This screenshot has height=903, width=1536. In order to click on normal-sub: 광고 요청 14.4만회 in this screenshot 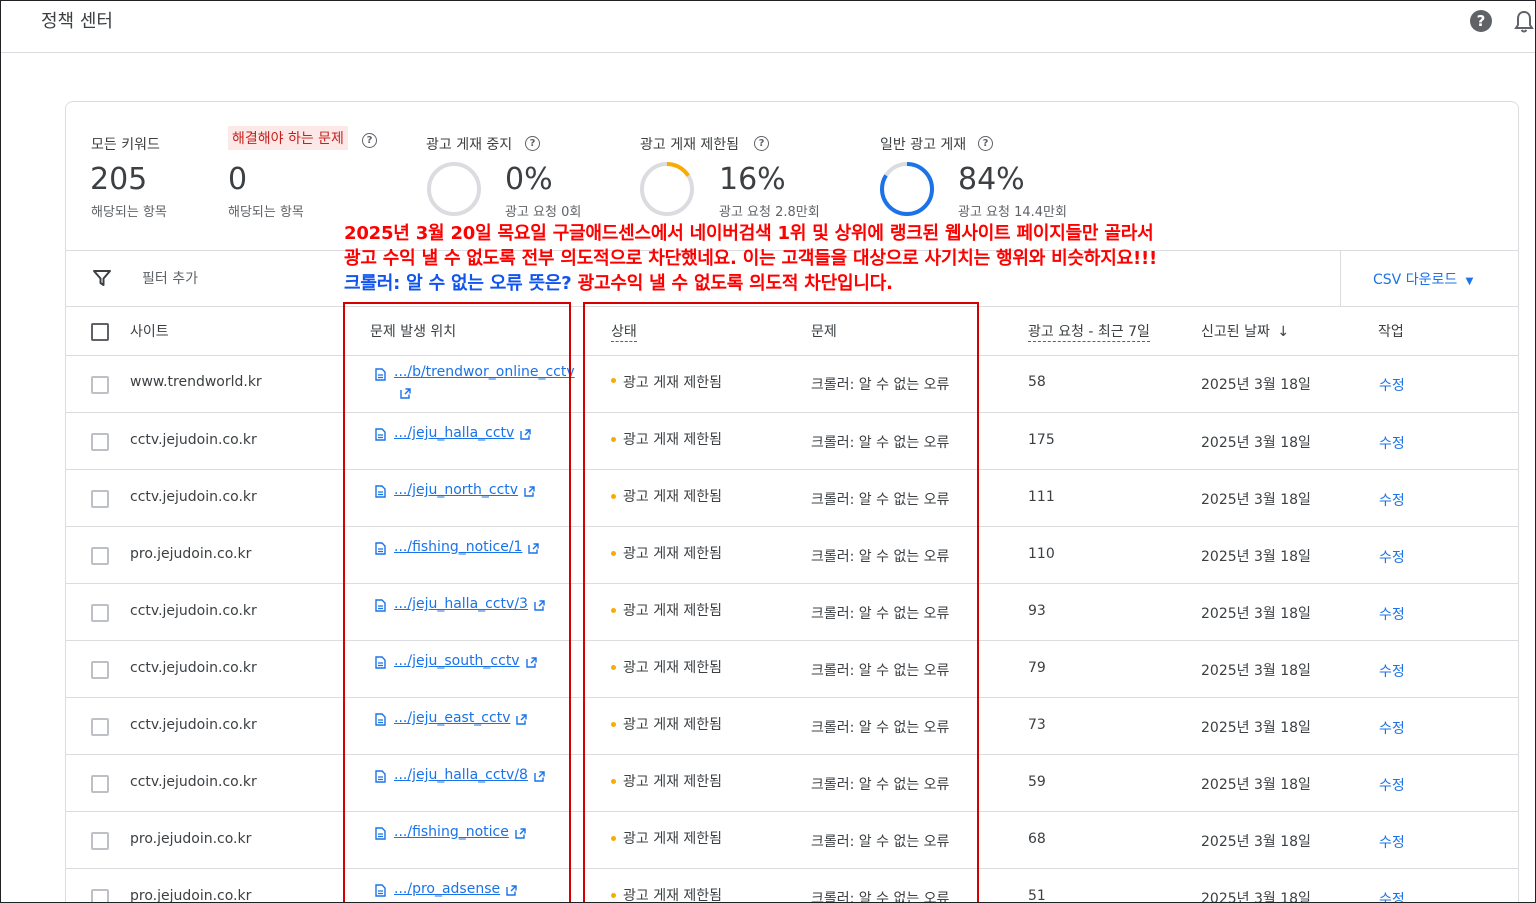, I will do `click(1012, 212)`.